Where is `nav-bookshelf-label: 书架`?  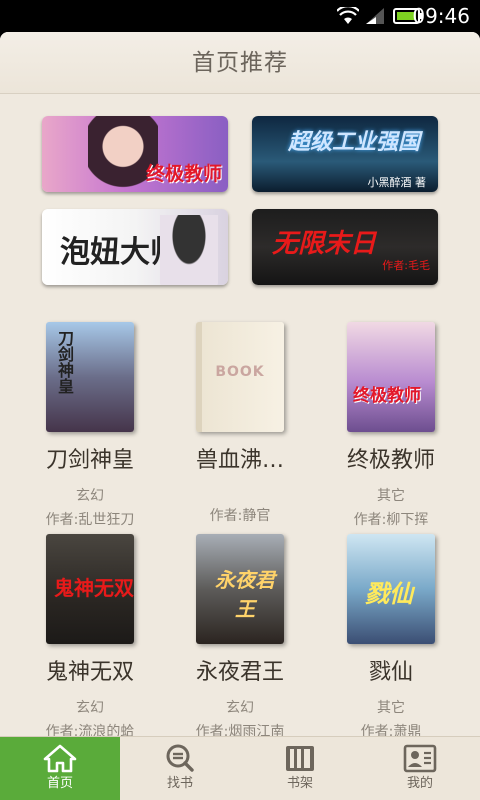
nav-bookshelf-label: 书架 is located at coordinates (299, 783).